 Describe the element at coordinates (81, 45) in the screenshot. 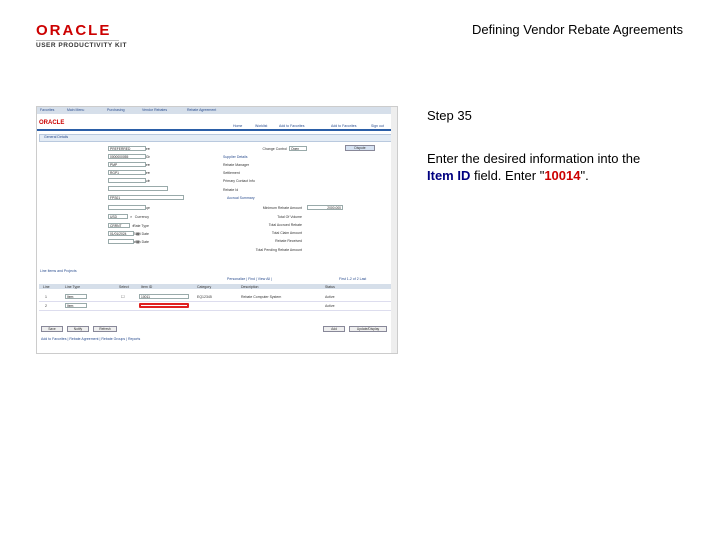

I see `upk-logo-text: USER PRODUCTIVITY KIT` at that location.